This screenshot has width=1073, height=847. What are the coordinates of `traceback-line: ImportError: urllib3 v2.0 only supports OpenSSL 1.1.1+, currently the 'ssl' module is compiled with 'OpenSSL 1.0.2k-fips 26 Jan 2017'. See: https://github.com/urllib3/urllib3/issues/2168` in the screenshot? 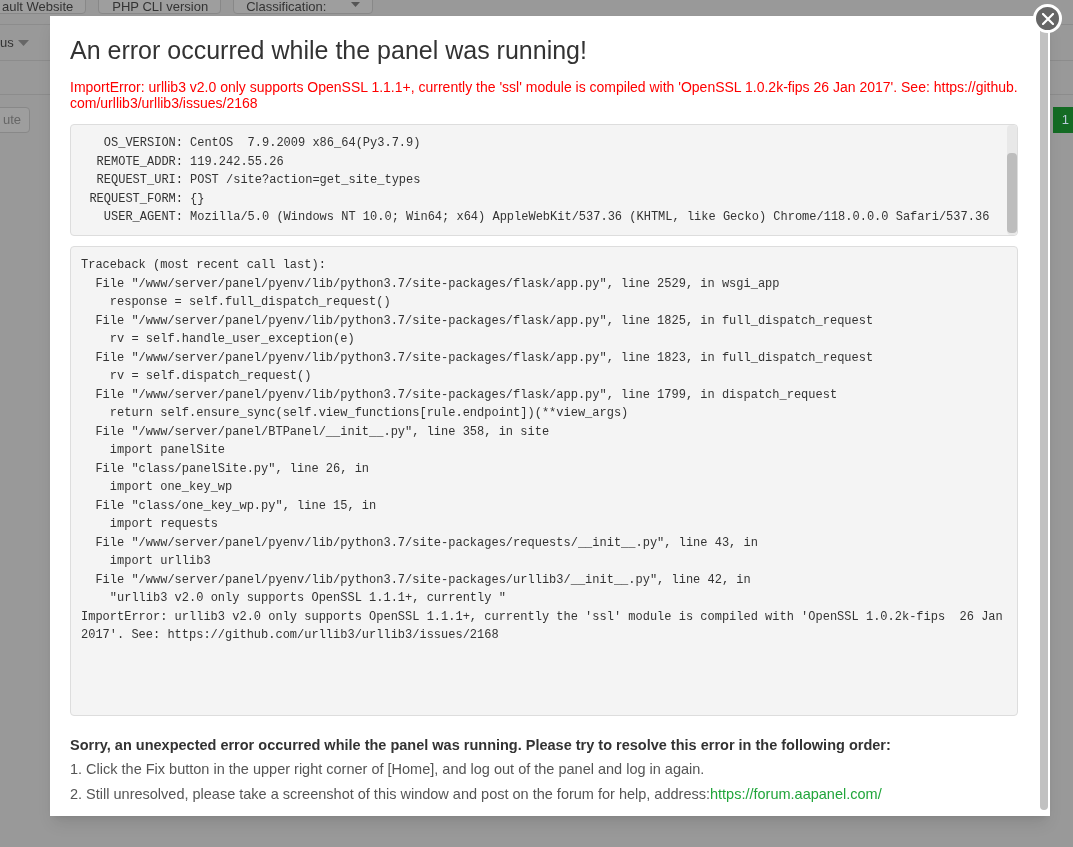 It's located at (542, 626).